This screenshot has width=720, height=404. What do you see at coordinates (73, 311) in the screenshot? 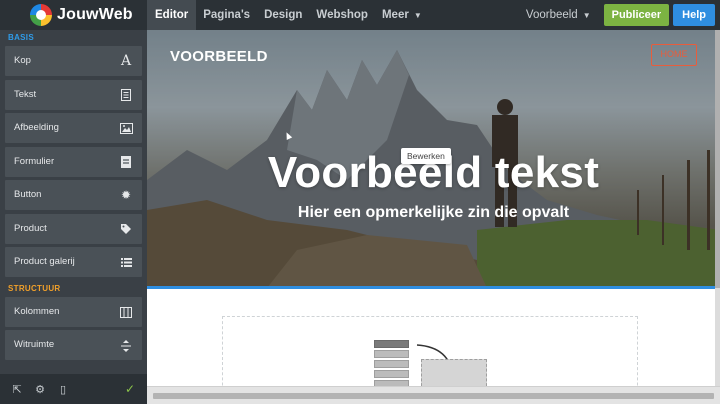
I see `sidebar-item-kolommen: Kolommen` at bounding box center [73, 311].